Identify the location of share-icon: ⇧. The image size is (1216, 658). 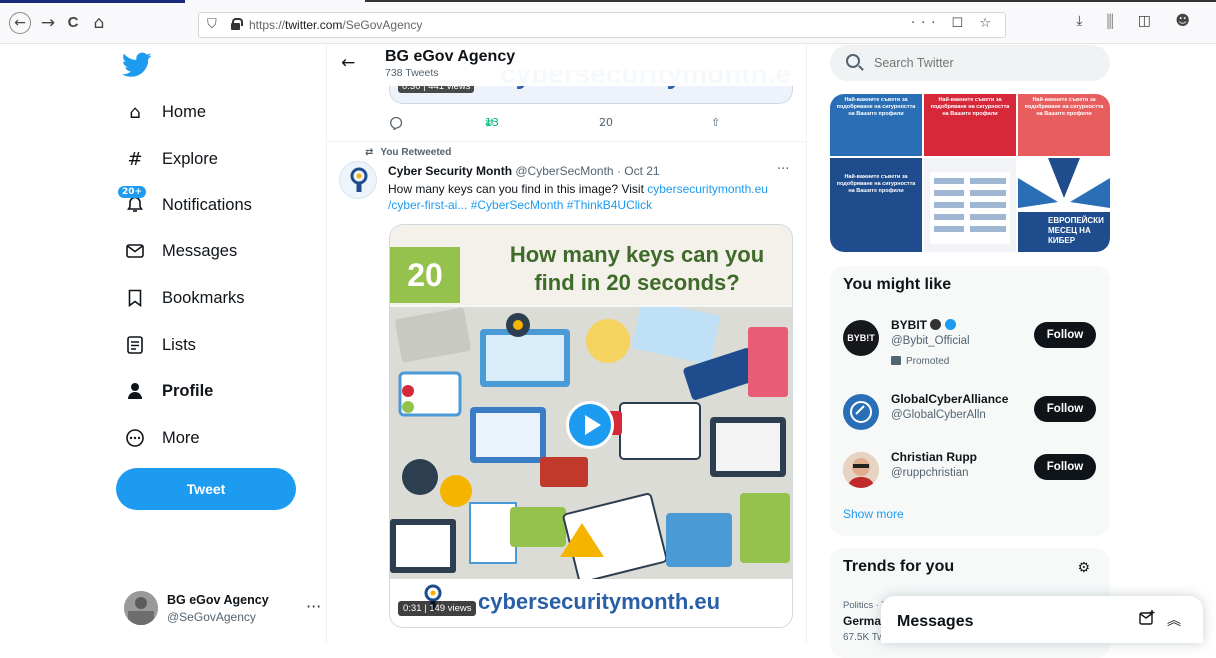
(715, 122).